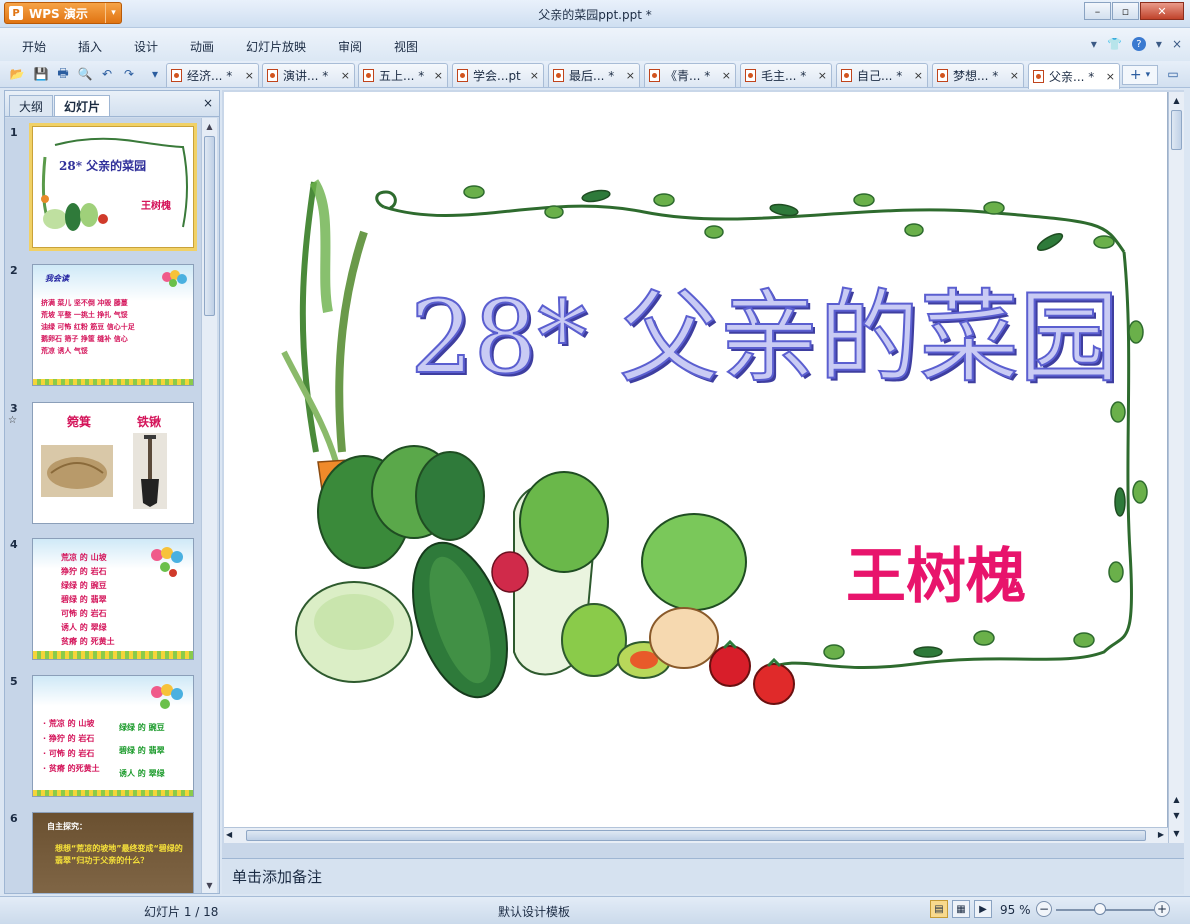 The width and height of the screenshot is (1190, 924). I want to click on doc-tab-6: 《青... * ×, so click(690, 75).